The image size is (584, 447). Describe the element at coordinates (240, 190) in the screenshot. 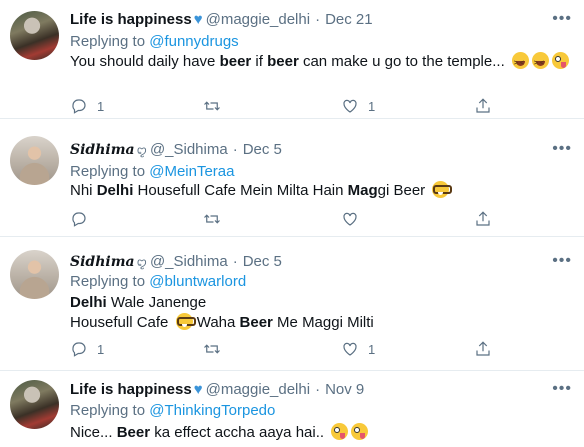

I see `text-segment: Housefull Cafe Mein Milta Hain` at that location.